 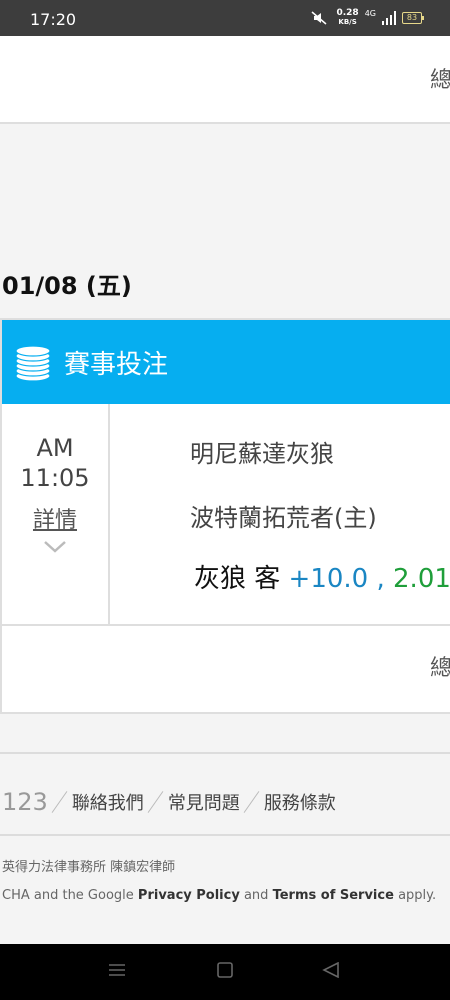 I want to click on teams: 明尼蘇達灰狼 波特蘭拓荒者(主), so click(x=283, y=498).